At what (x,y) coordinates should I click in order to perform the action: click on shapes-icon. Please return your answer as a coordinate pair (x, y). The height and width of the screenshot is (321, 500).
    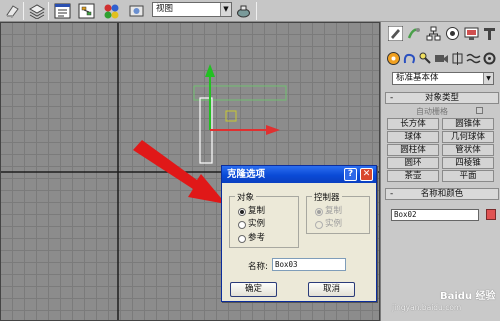
    Looking at the image, I should click on (409, 58).